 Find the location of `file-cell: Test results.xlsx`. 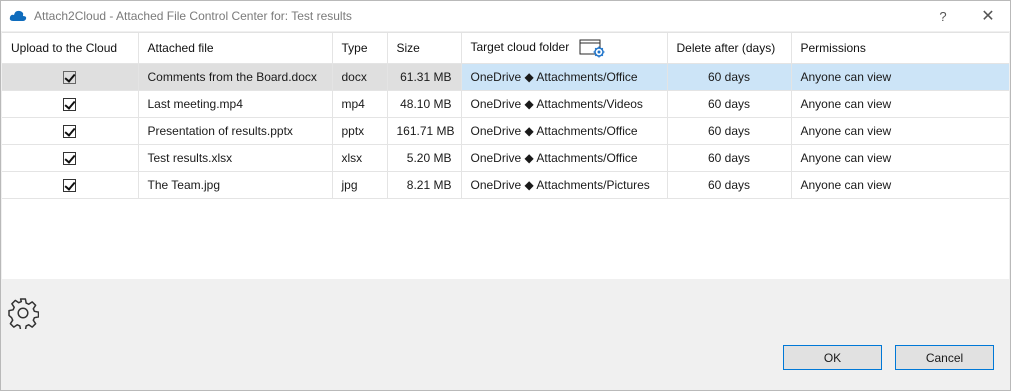

file-cell: Test results.xlsx is located at coordinates (235, 158).